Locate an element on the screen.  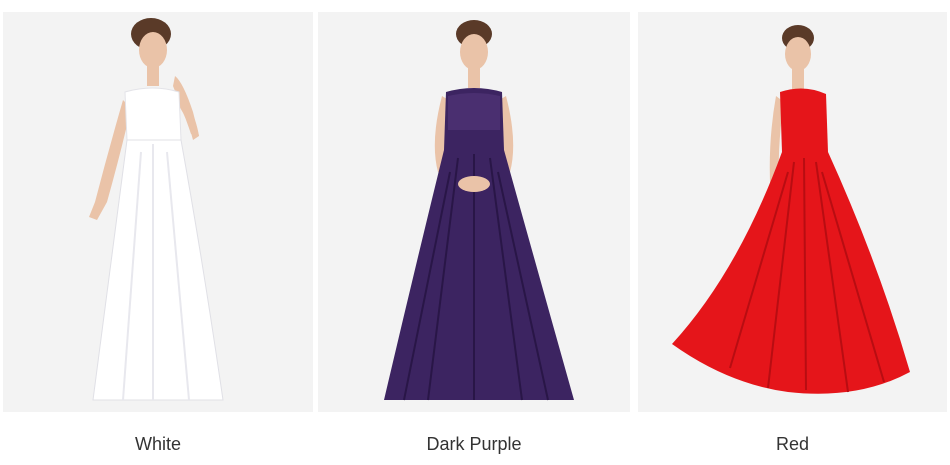
color-option-label-white: White is located at coordinates (157, 444).